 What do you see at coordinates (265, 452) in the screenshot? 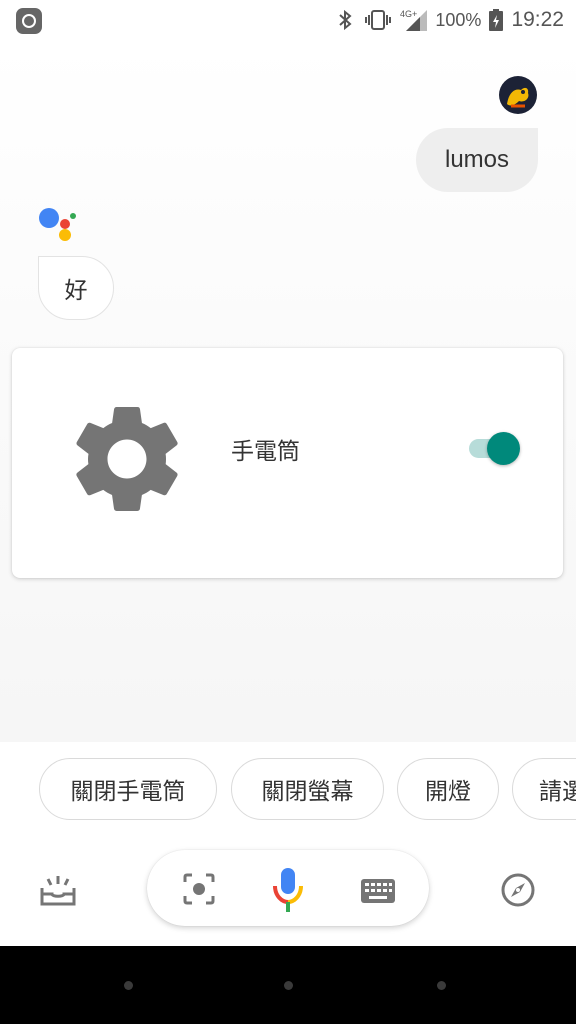
I see `card-title: 手電筒` at bounding box center [265, 452].